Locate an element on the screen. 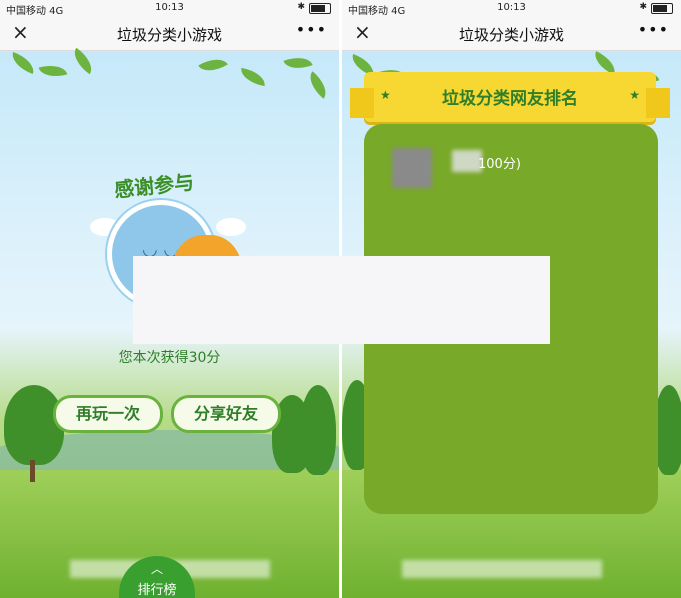  tree-right is located at coordinates (667, 430).